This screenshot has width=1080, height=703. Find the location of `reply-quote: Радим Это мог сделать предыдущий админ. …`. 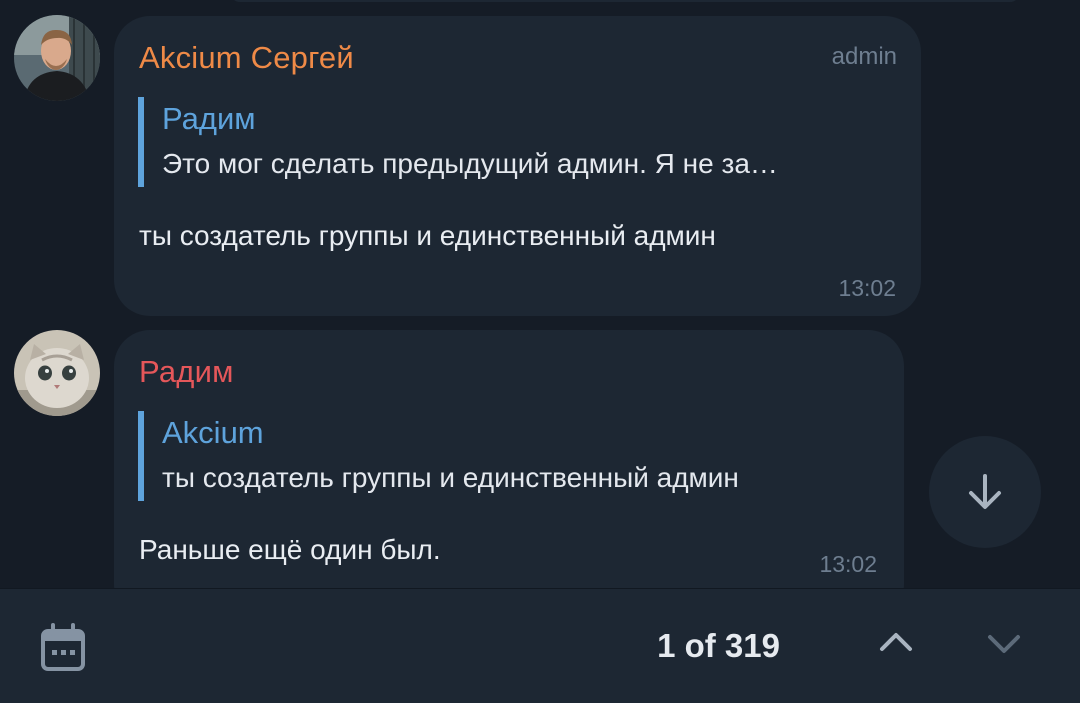

reply-quote: Радим Это мог сделать предыдущий админ. … is located at coordinates (458, 142).